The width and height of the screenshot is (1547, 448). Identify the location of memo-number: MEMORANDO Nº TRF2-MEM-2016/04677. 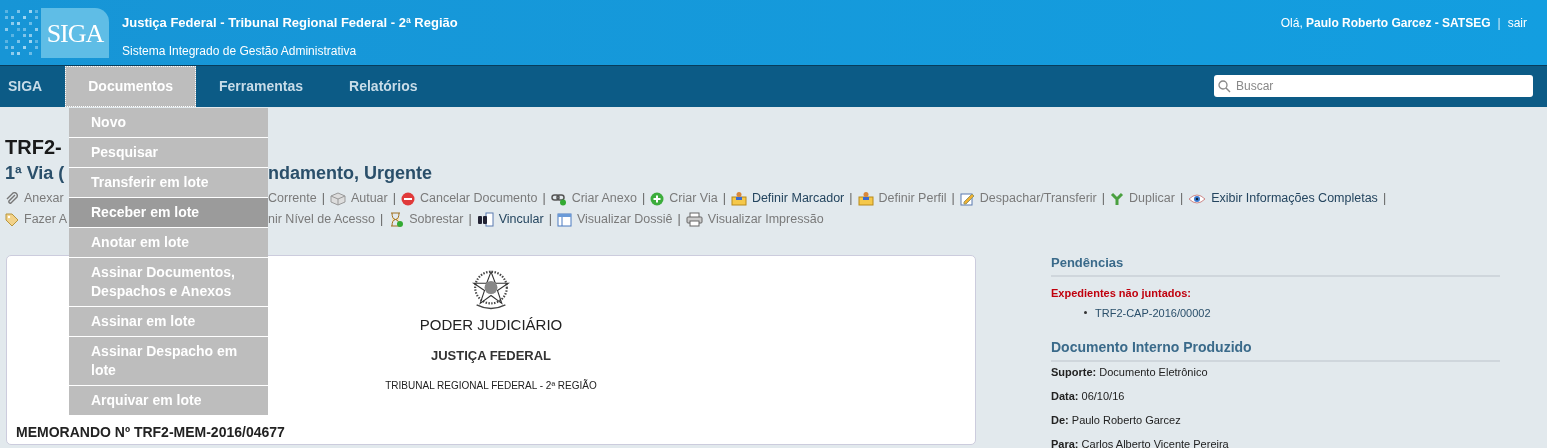
(150, 432).